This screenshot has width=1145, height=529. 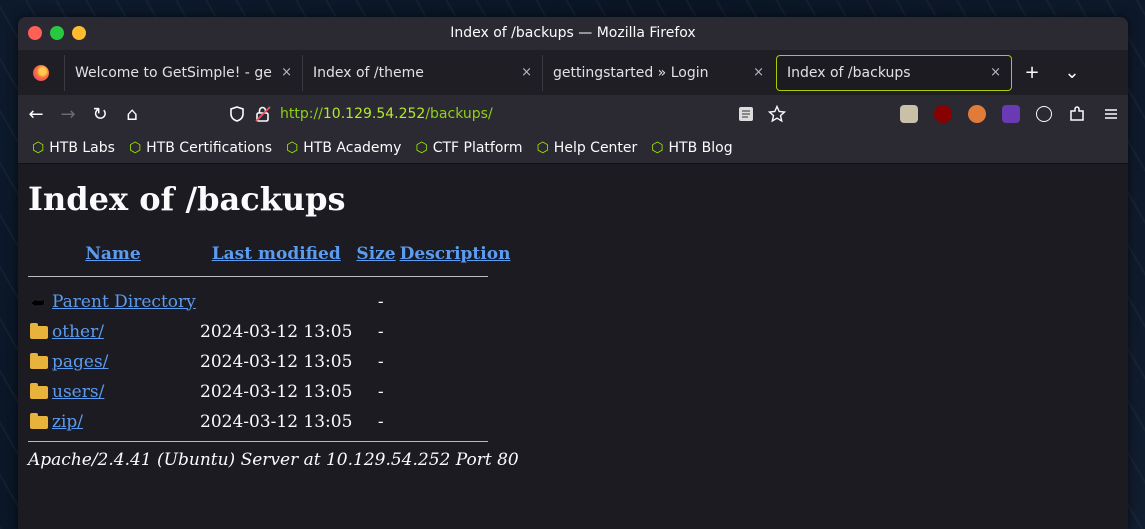 I want to click on window-controls, so click(x=57, y=33).